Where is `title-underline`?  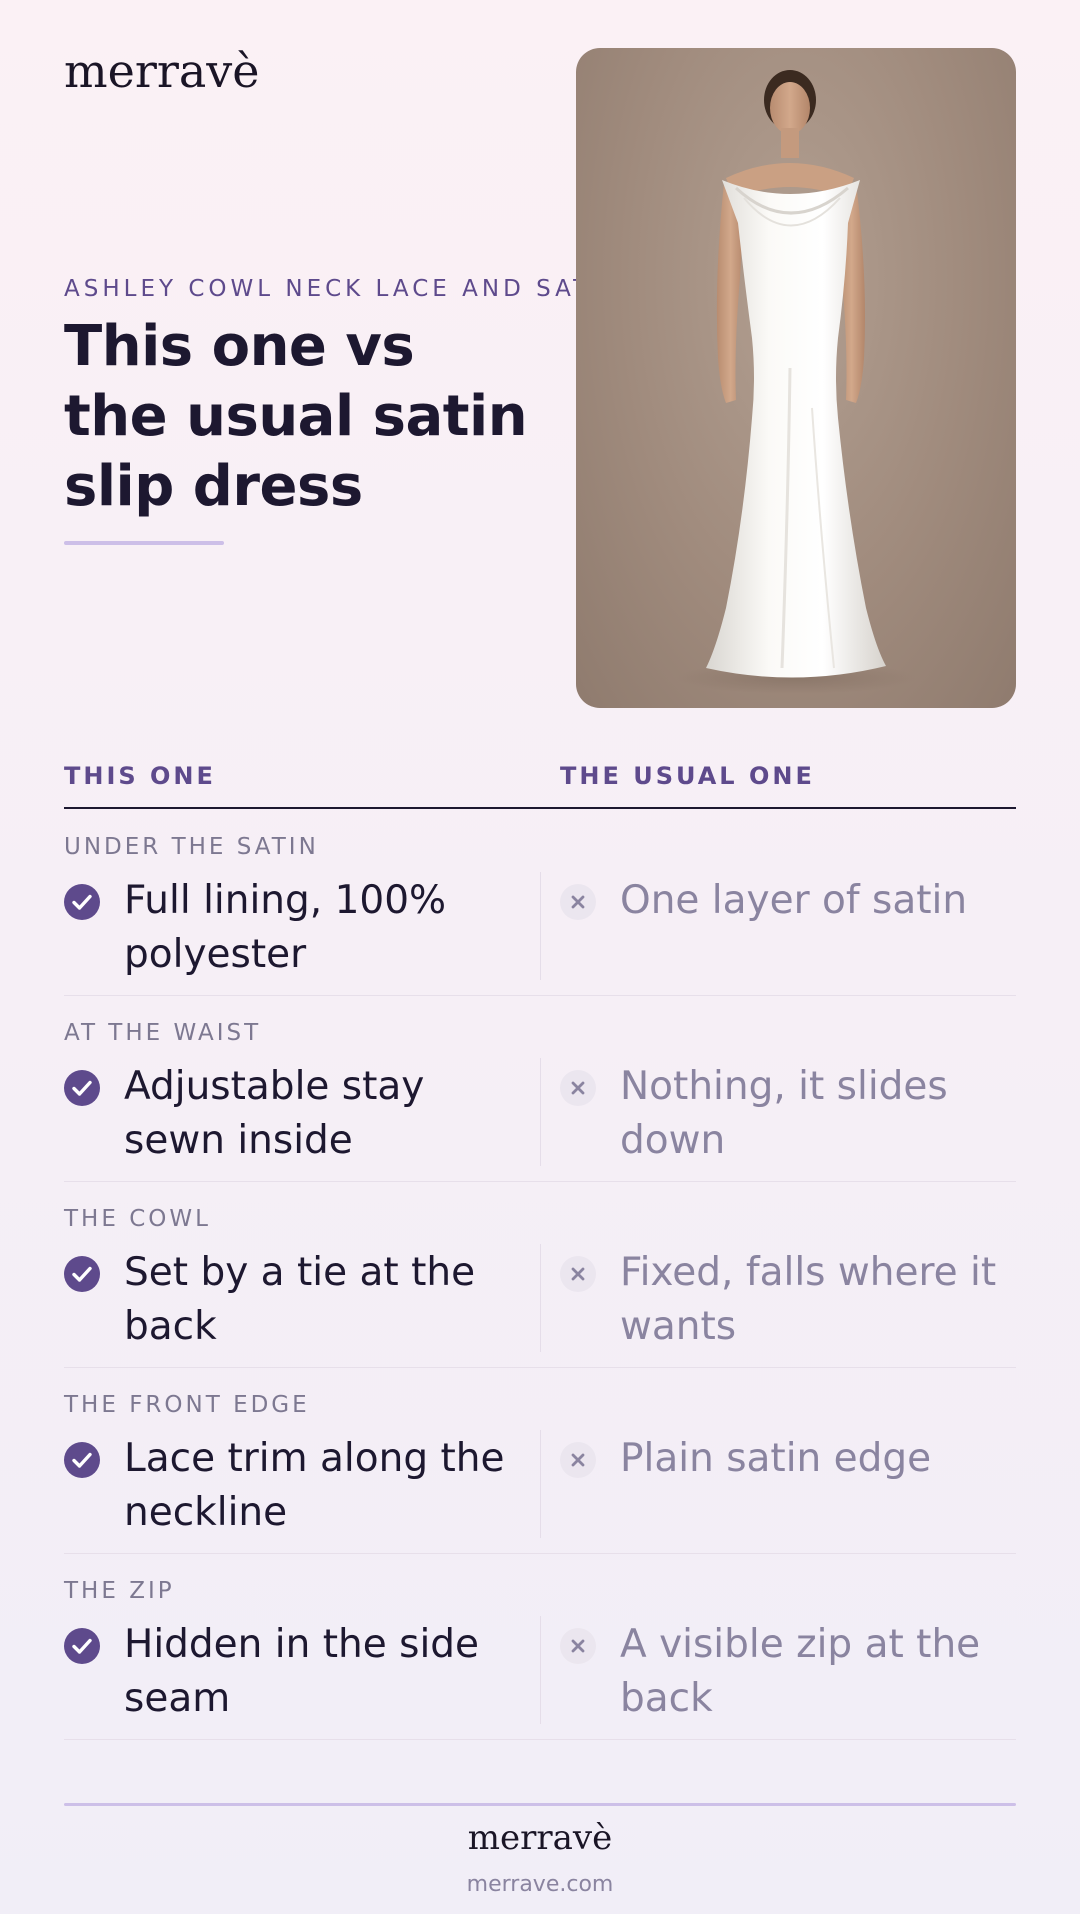
title-underline is located at coordinates (144, 543).